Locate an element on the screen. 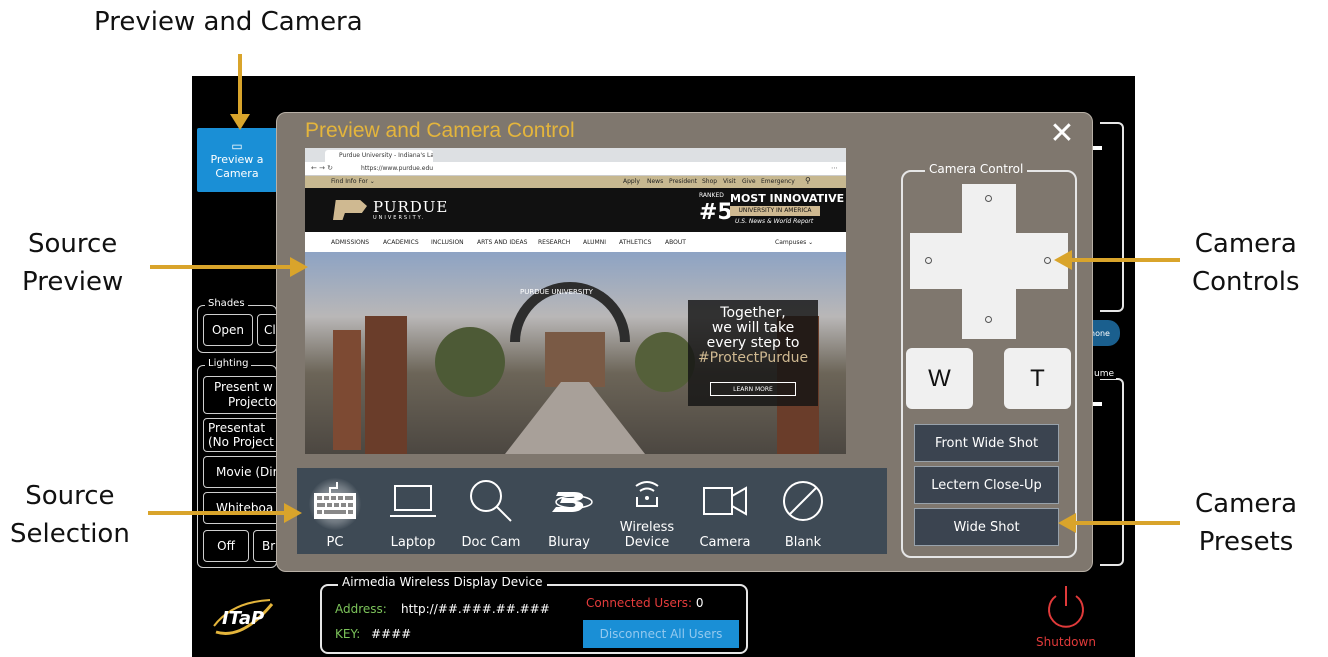 This screenshot has height=657, width=1328. zoom-tele-button: T is located at coordinates (1037, 378).